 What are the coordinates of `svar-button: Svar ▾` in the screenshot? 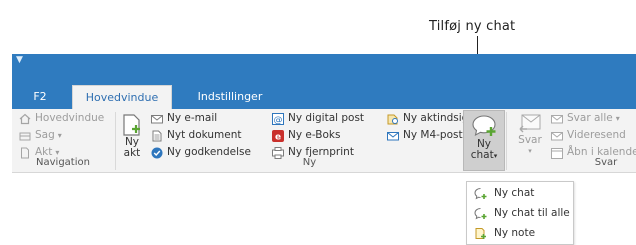 It's located at (530, 135).